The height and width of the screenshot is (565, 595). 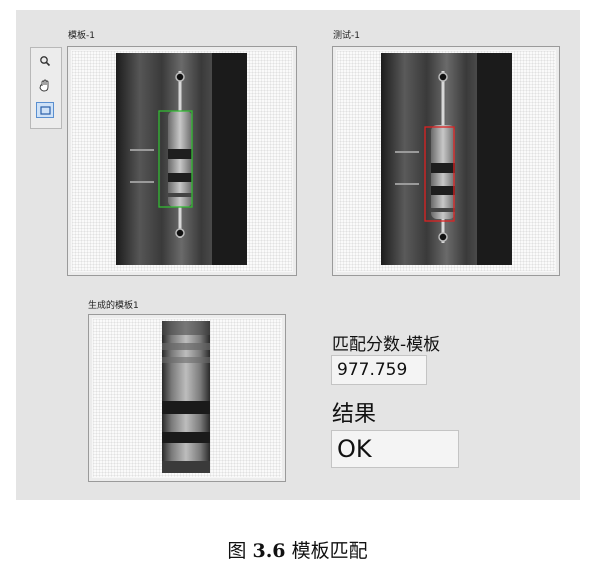 What do you see at coordinates (354, 414) in the screenshot?
I see `result-label: 结果` at bounding box center [354, 414].